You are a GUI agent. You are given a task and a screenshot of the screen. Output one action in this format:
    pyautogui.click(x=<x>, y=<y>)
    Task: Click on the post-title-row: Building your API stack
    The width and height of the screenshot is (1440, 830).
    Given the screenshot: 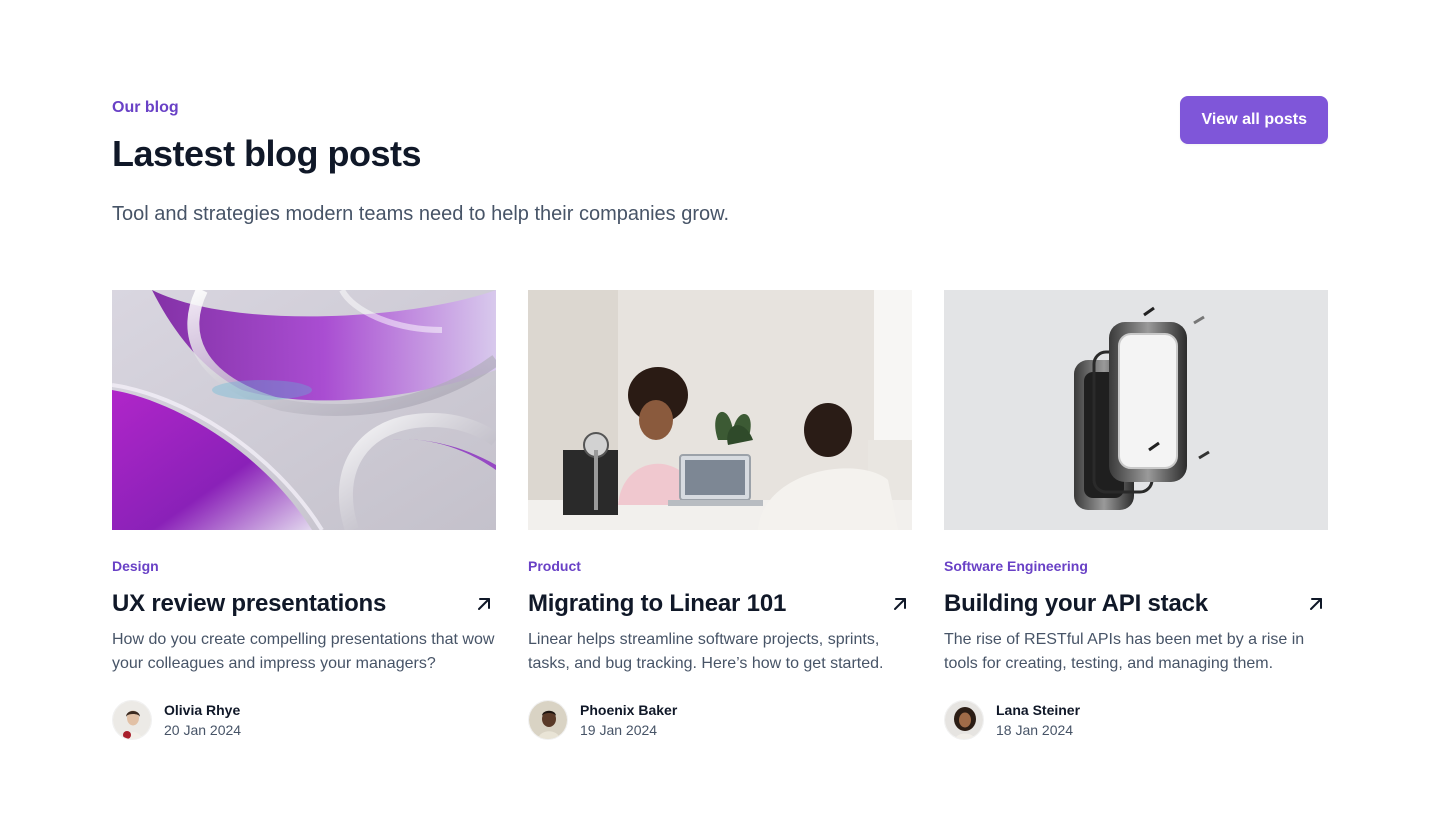 What is the action you would take?
    pyautogui.click(x=1136, y=604)
    